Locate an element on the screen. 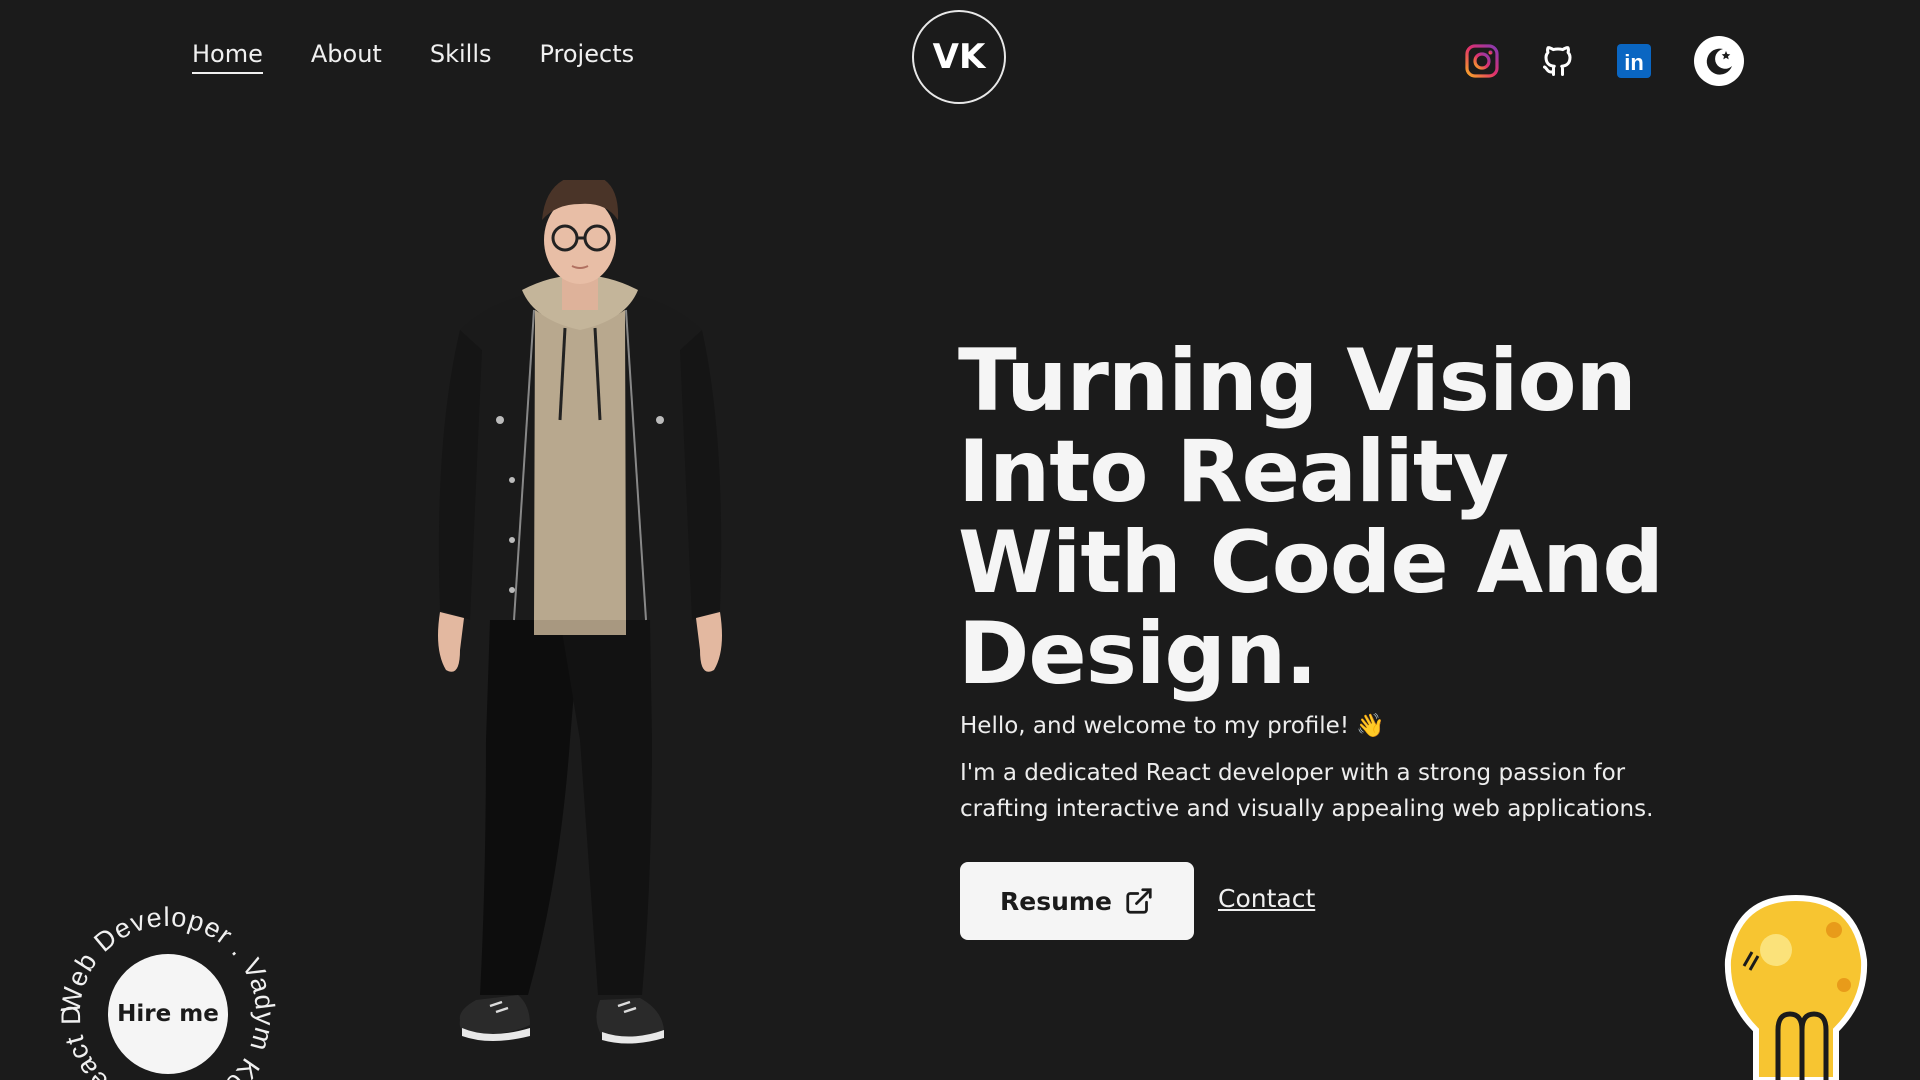 The image size is (1920, 1080). nav-about-link: About is located at coordinates (346, 57).